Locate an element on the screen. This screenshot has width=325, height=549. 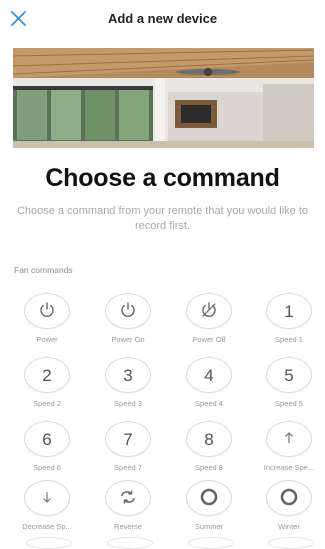
command-winter: Winter is located at coordinates (287, 505).